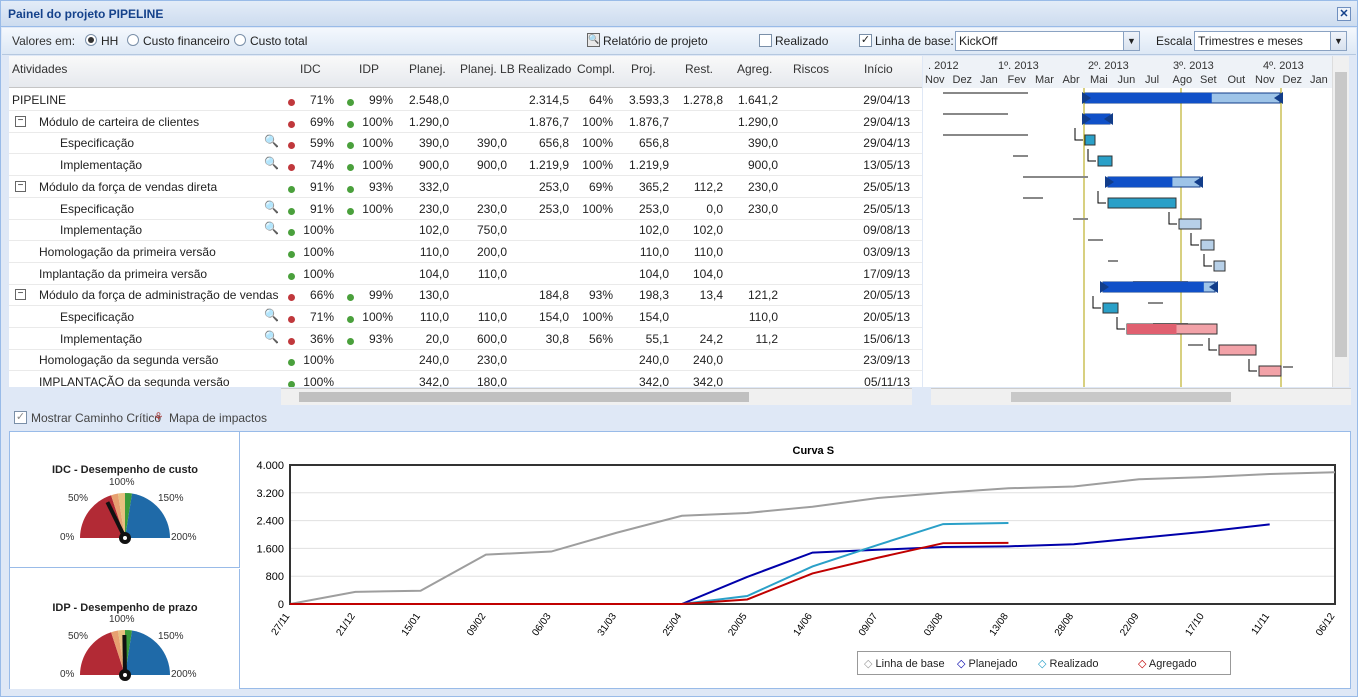  What do you see at coordinates (91, 40) in the screenshot?
I see `radio-hh` at bounding box center [91, 40].